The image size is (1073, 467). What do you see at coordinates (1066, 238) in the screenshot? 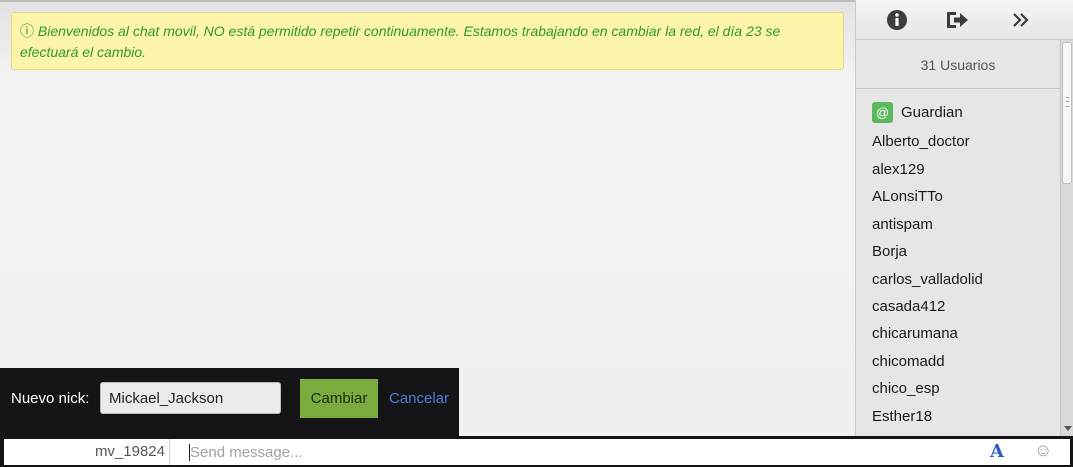
I see `user-list-scrollbar` at bounding box center [1066, 238].